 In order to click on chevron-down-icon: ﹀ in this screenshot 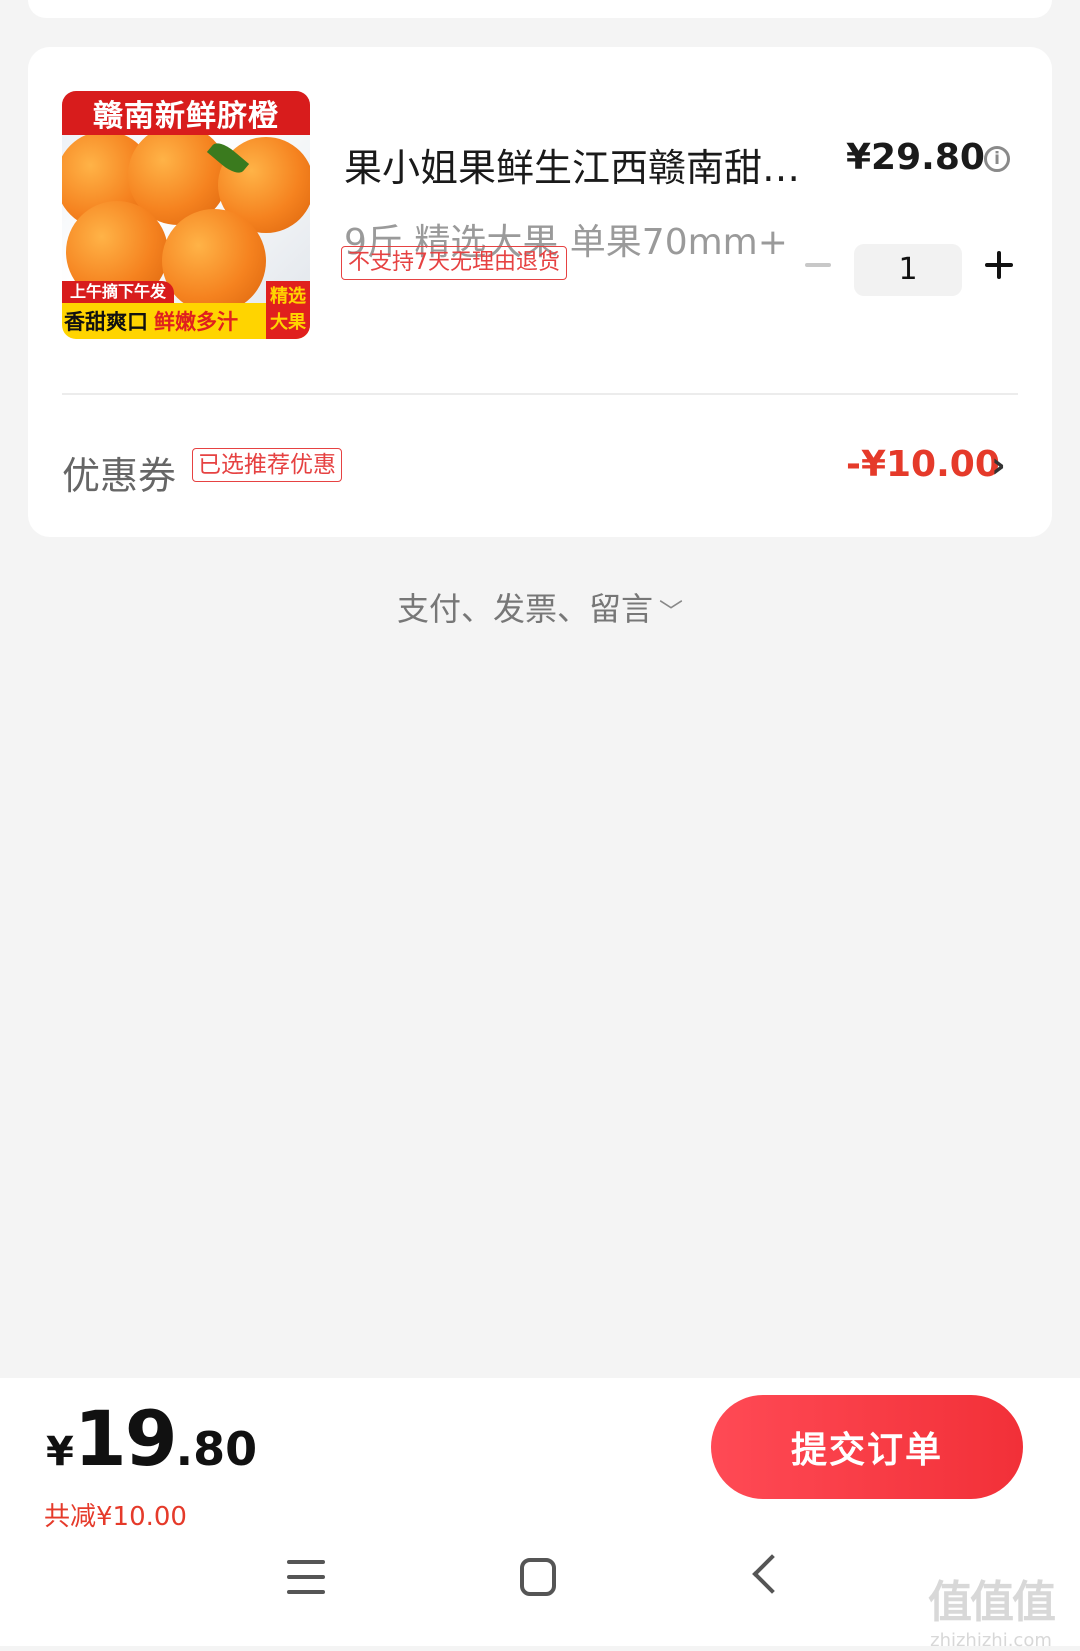, I will do `click(671, 612)`.